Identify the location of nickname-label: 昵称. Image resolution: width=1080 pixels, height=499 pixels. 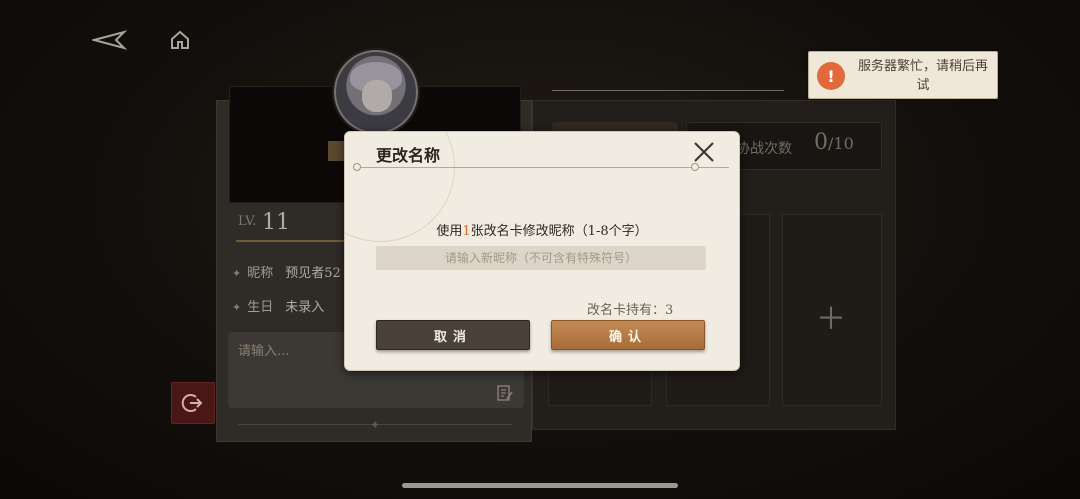
(260, 273).